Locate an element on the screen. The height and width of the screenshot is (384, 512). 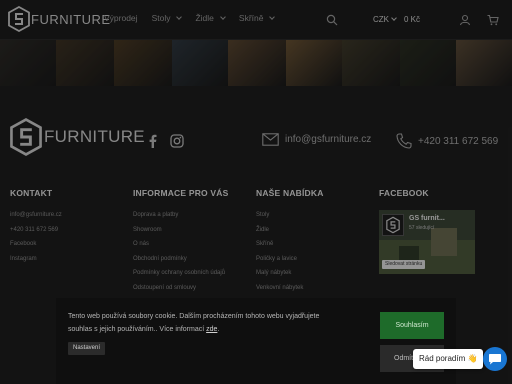
footer-link: Obchodní podmínky is located at coordinates (192, 259).